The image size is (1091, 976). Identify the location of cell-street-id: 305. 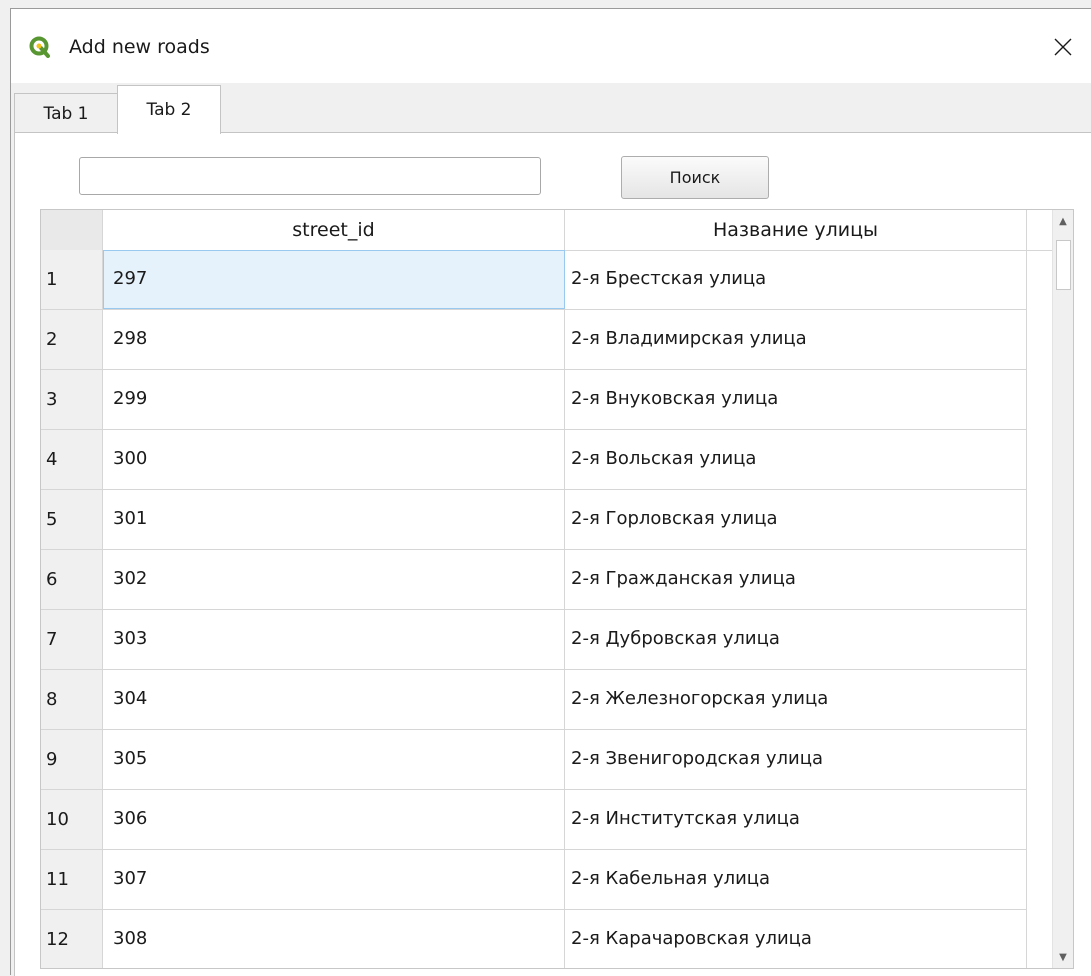
(334, 759).